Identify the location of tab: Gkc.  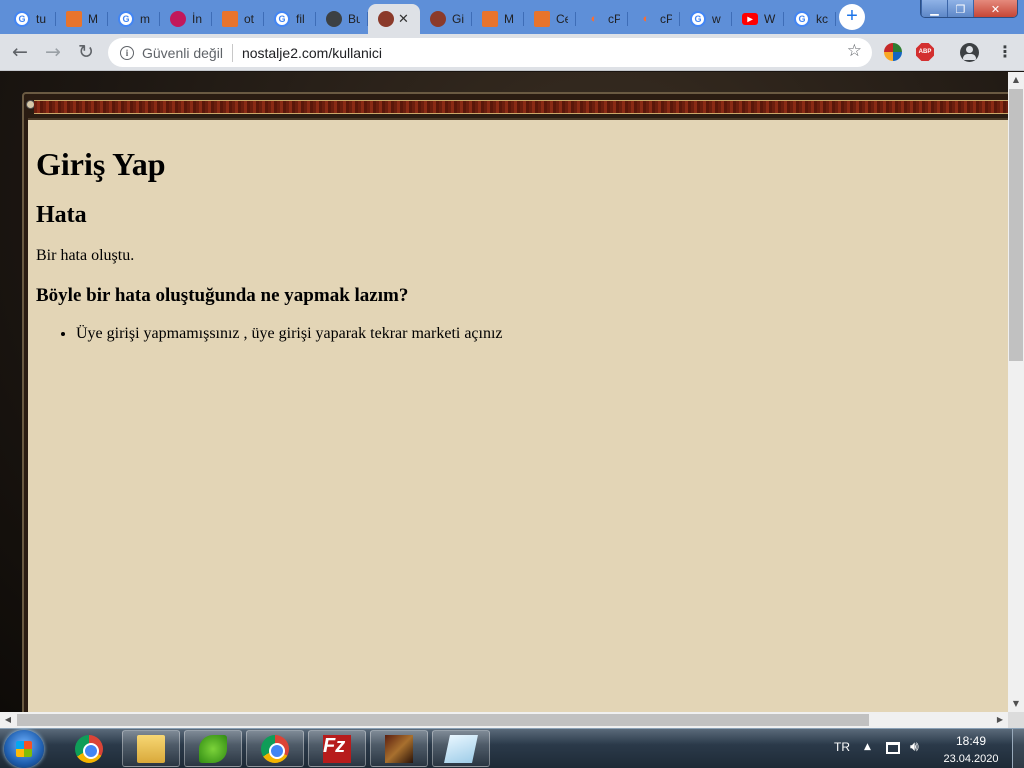
(810, 19).